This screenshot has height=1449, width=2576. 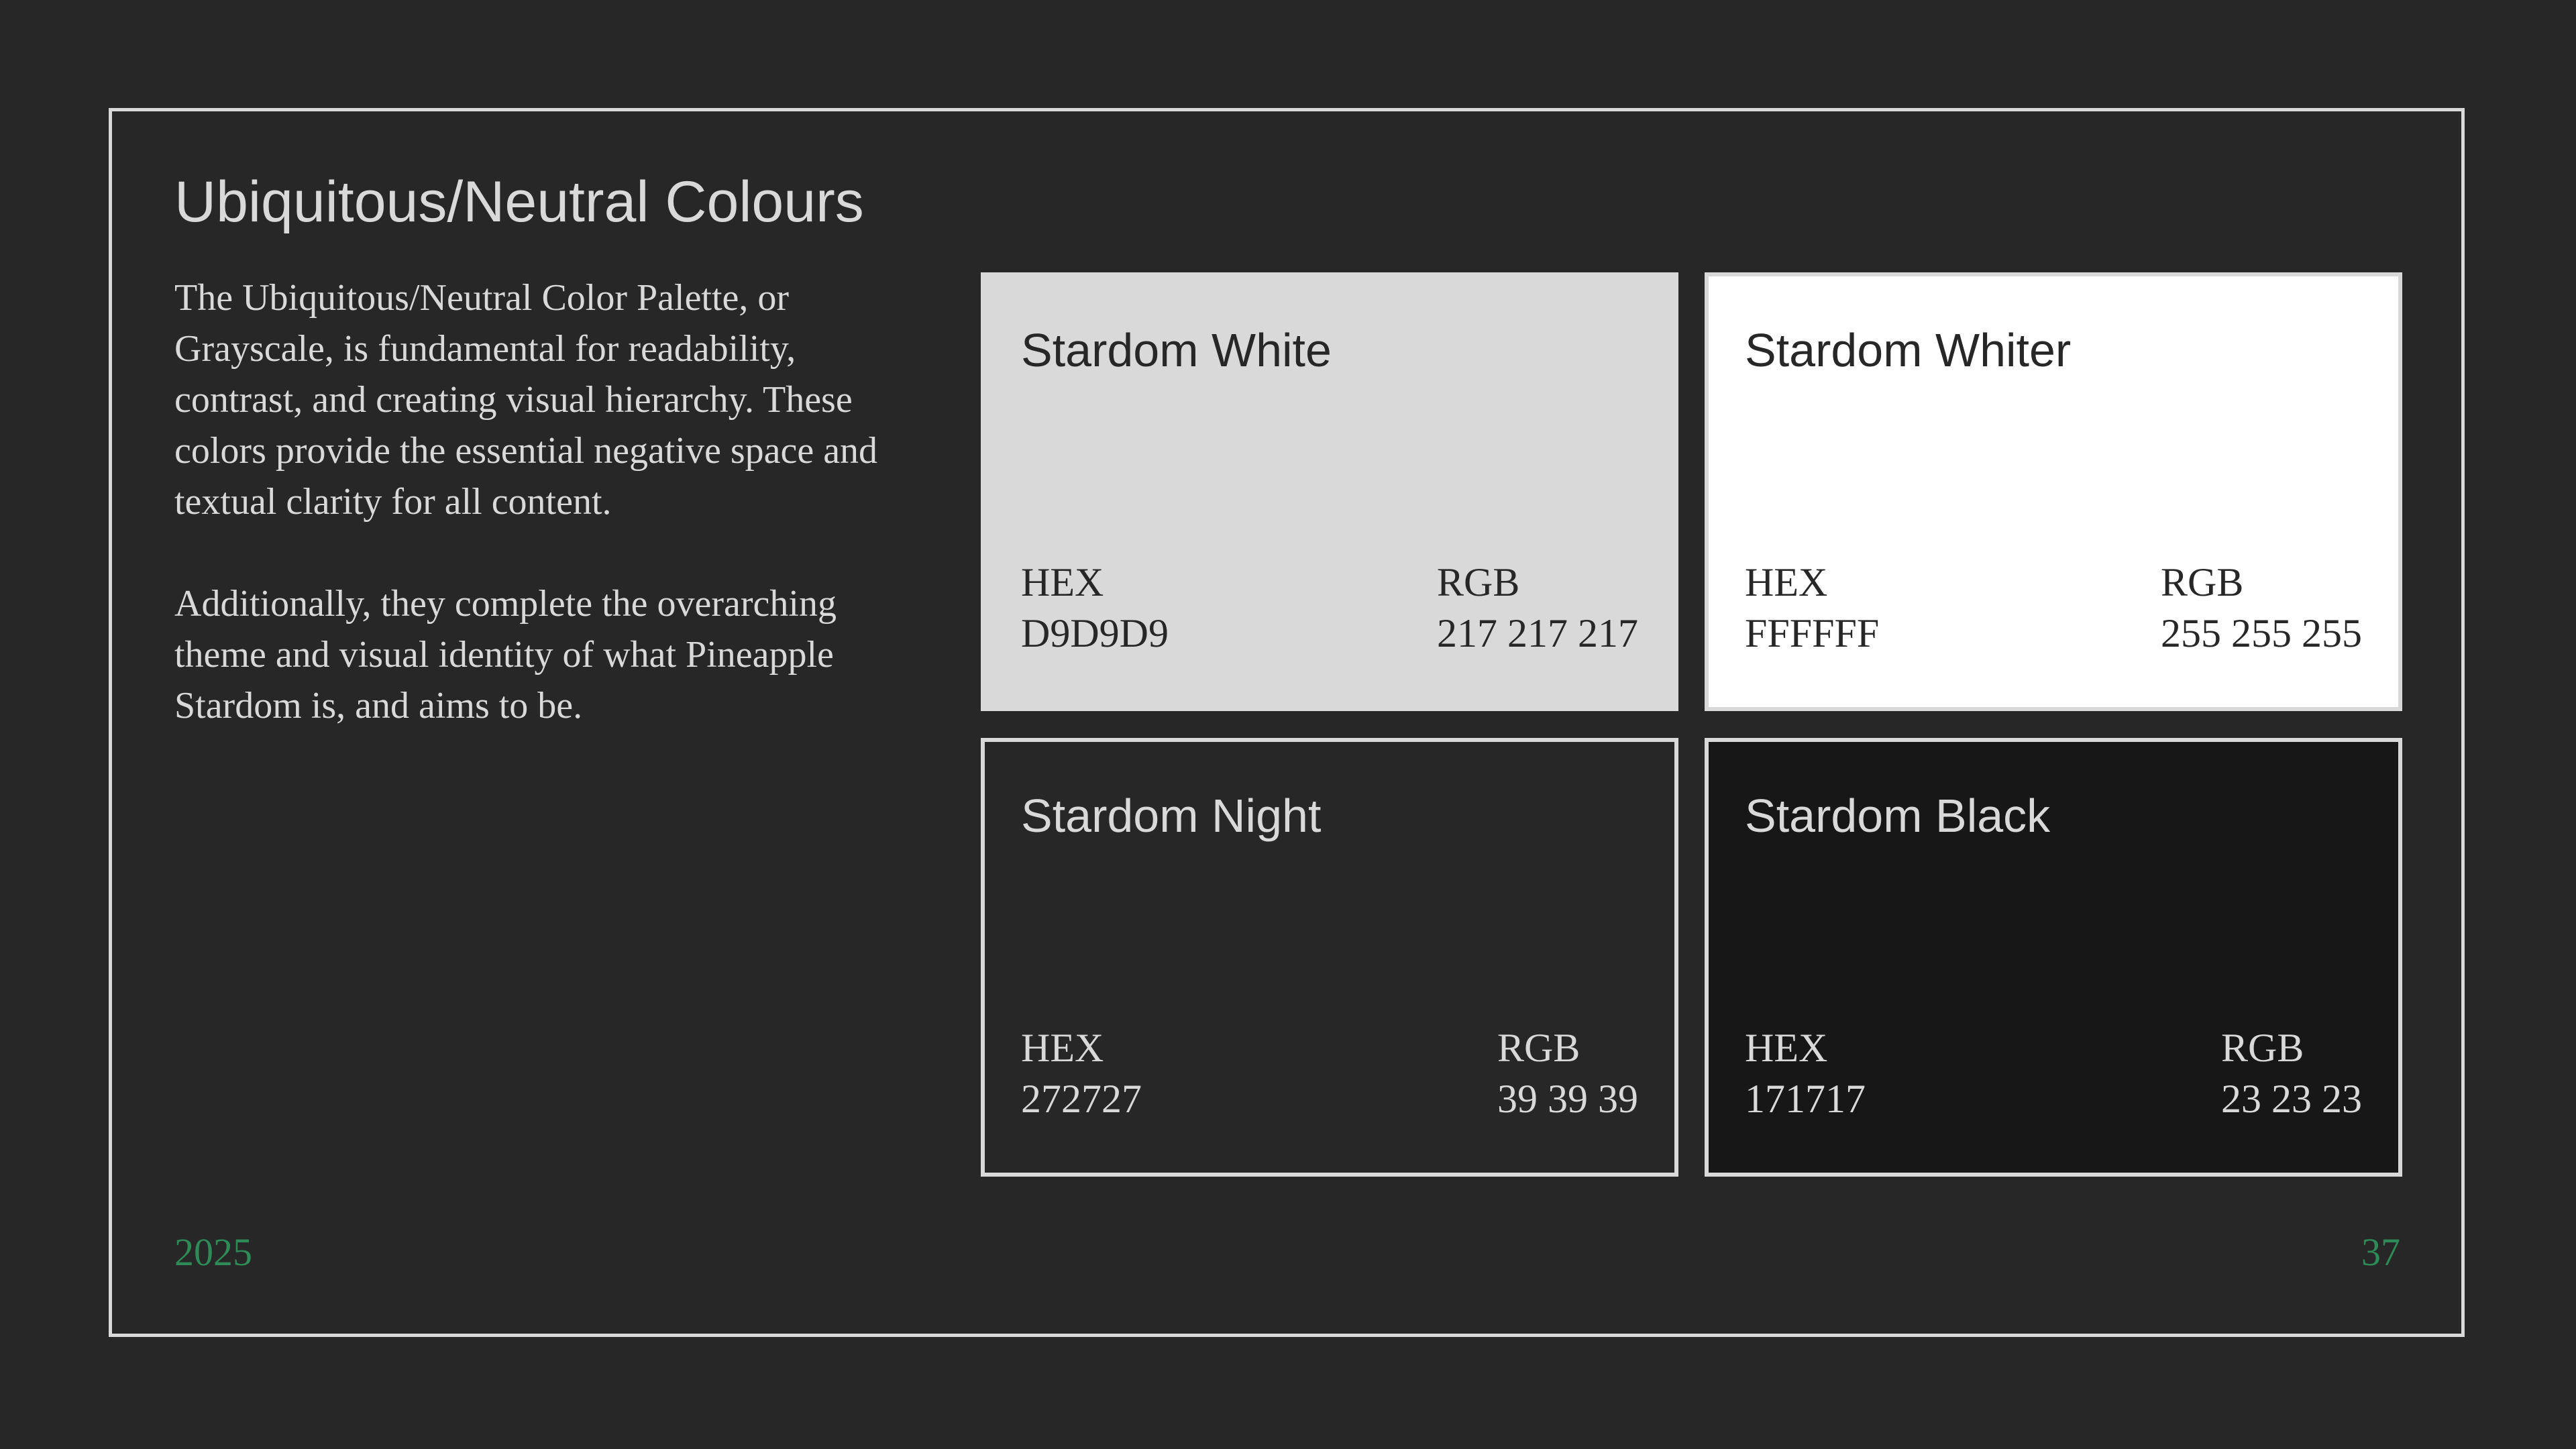 What do you see at coordinates (2053, 957) in the screenshot?
I see `swatch-stardom-black: Stardom Black HEX 171717 RGB 23 23 23` at bounding box center [2053, 957].